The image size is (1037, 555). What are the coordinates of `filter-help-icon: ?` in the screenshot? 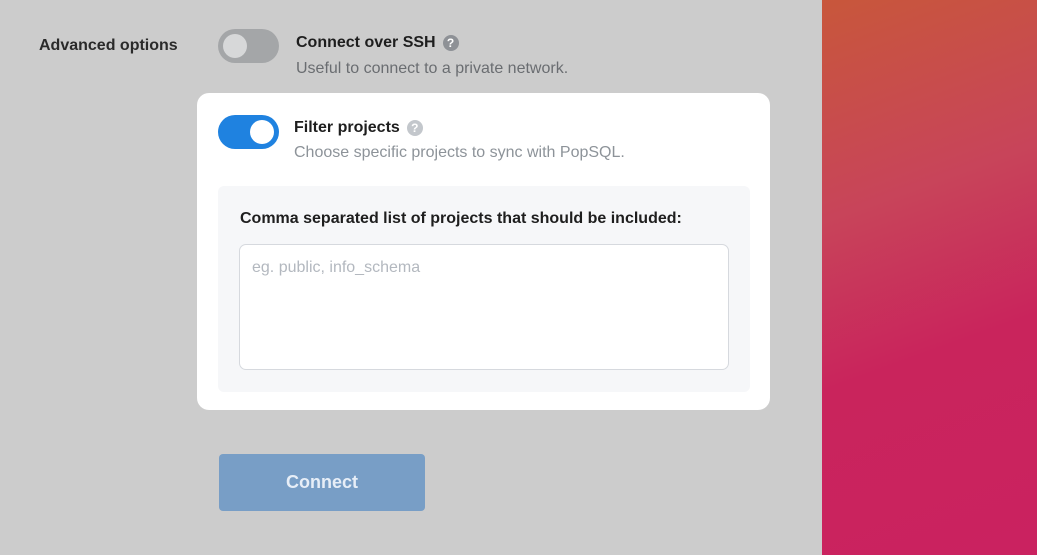 It's located at (414, 128).